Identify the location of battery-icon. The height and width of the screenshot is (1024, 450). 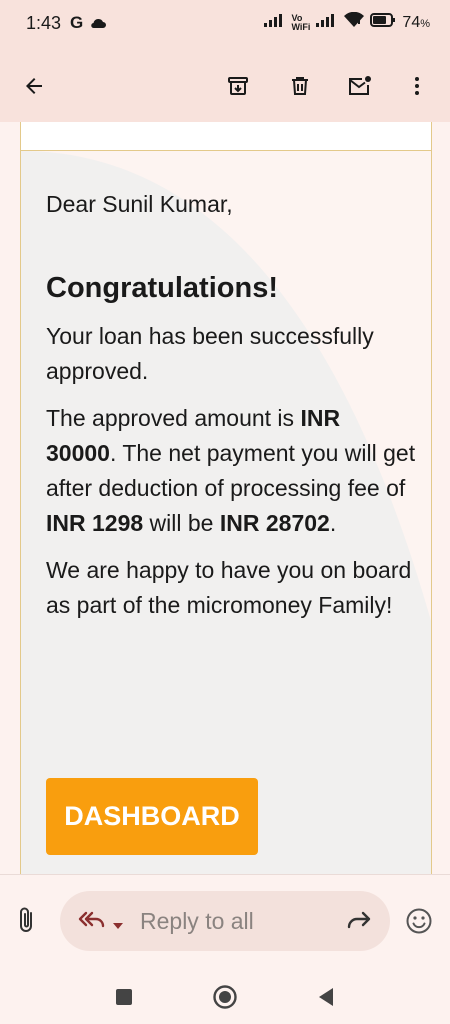
(383, 22).